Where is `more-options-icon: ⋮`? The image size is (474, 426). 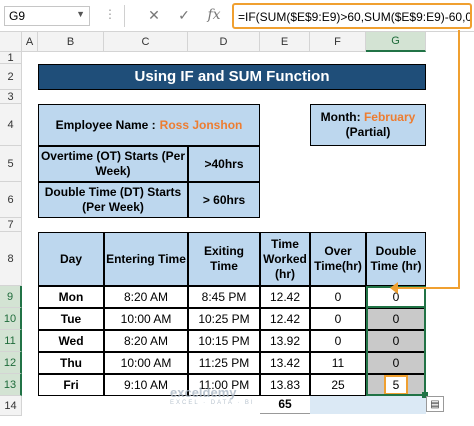 more-options-icon: ⋮ is located at coordinates (110, 14).